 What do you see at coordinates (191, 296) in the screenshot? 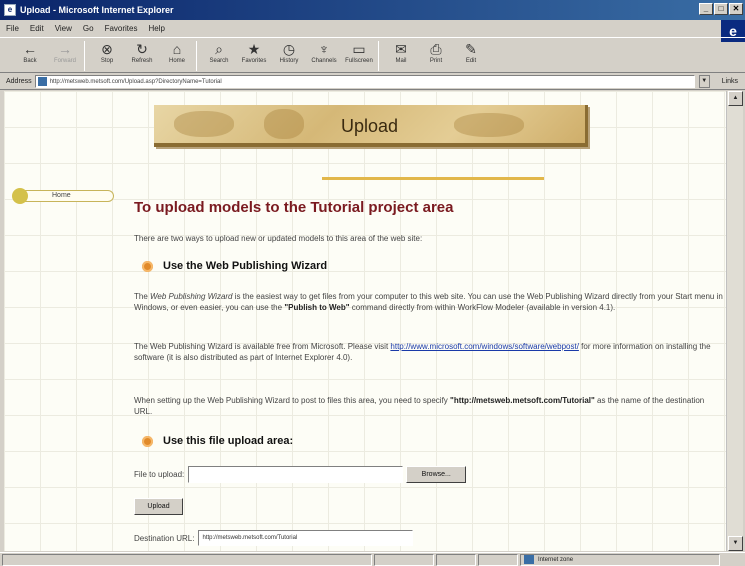
I see `p1-wizard-name: Web Publishing Wizard` at bounding box center [191, 296].